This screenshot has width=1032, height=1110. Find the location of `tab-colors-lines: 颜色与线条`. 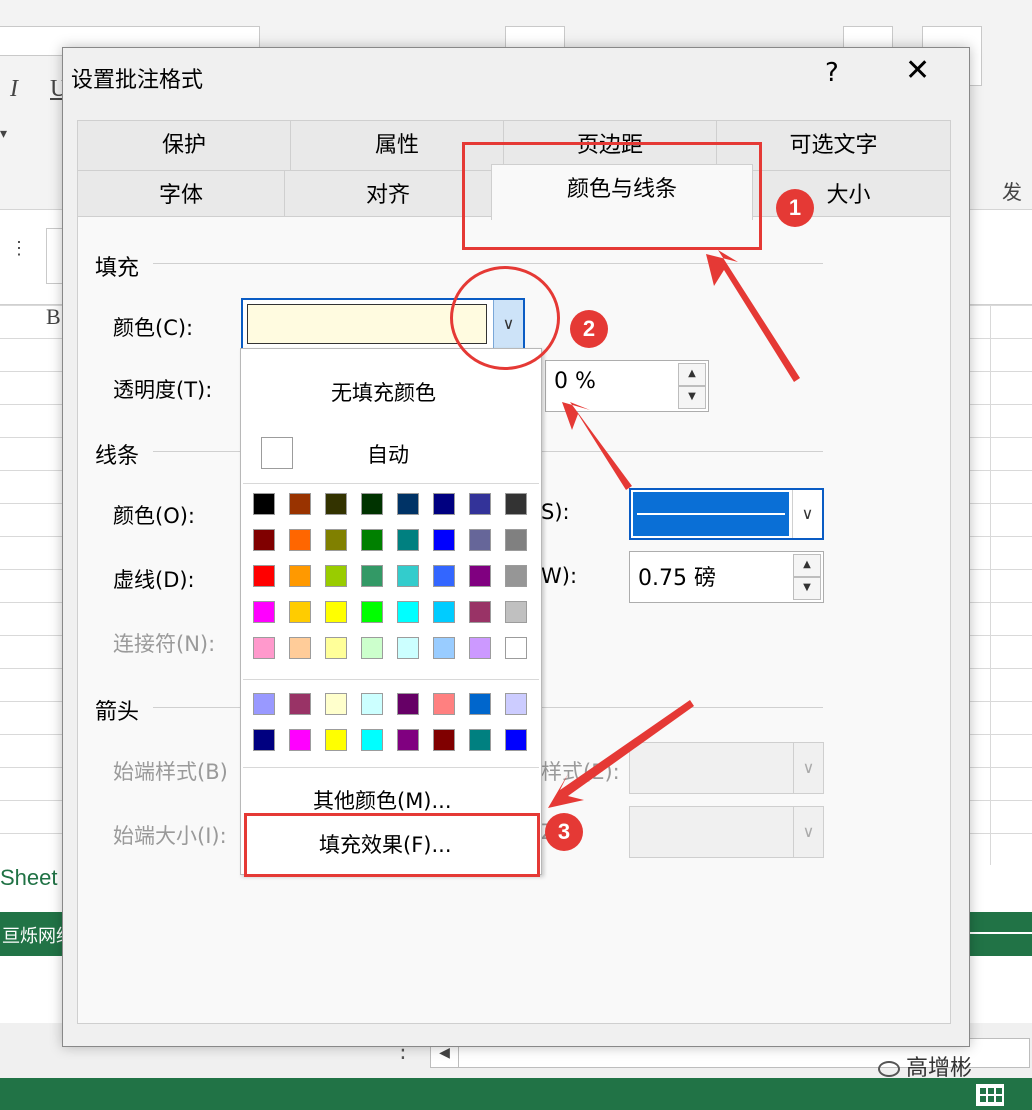

tab-colors-lines: 颜色与线条 is located at coordinates (622, 192).